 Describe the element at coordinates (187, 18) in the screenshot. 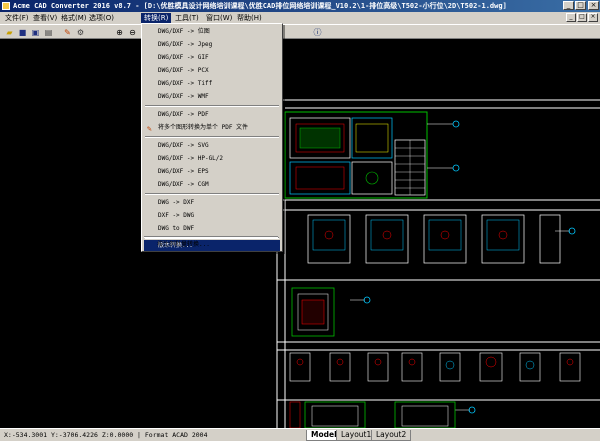

I see `menu-tools: 工具(T)` at that location.